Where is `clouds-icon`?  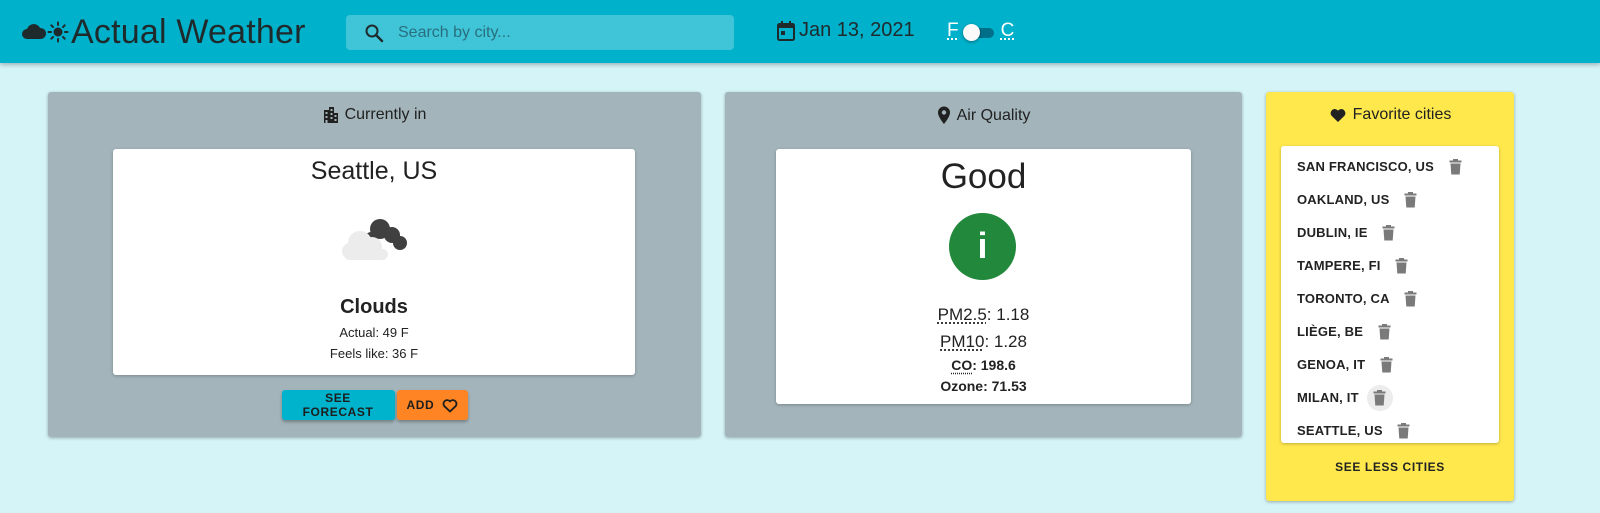
clouds-icon is located at coordinates (374, 240).